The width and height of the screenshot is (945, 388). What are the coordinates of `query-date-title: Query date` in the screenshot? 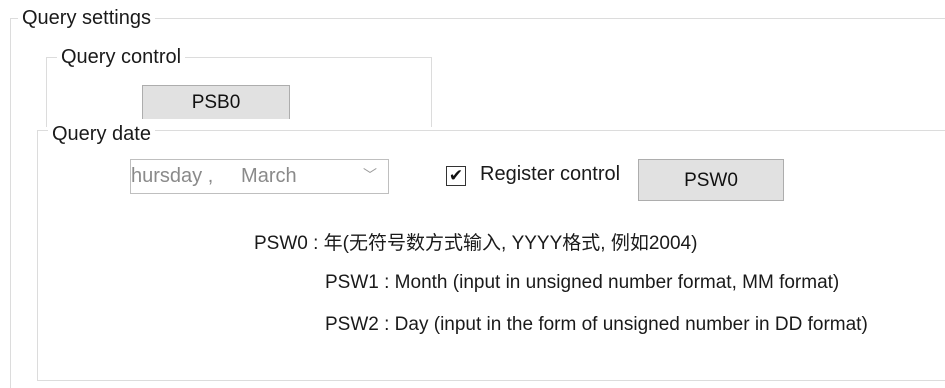 It's located at (101, 134).